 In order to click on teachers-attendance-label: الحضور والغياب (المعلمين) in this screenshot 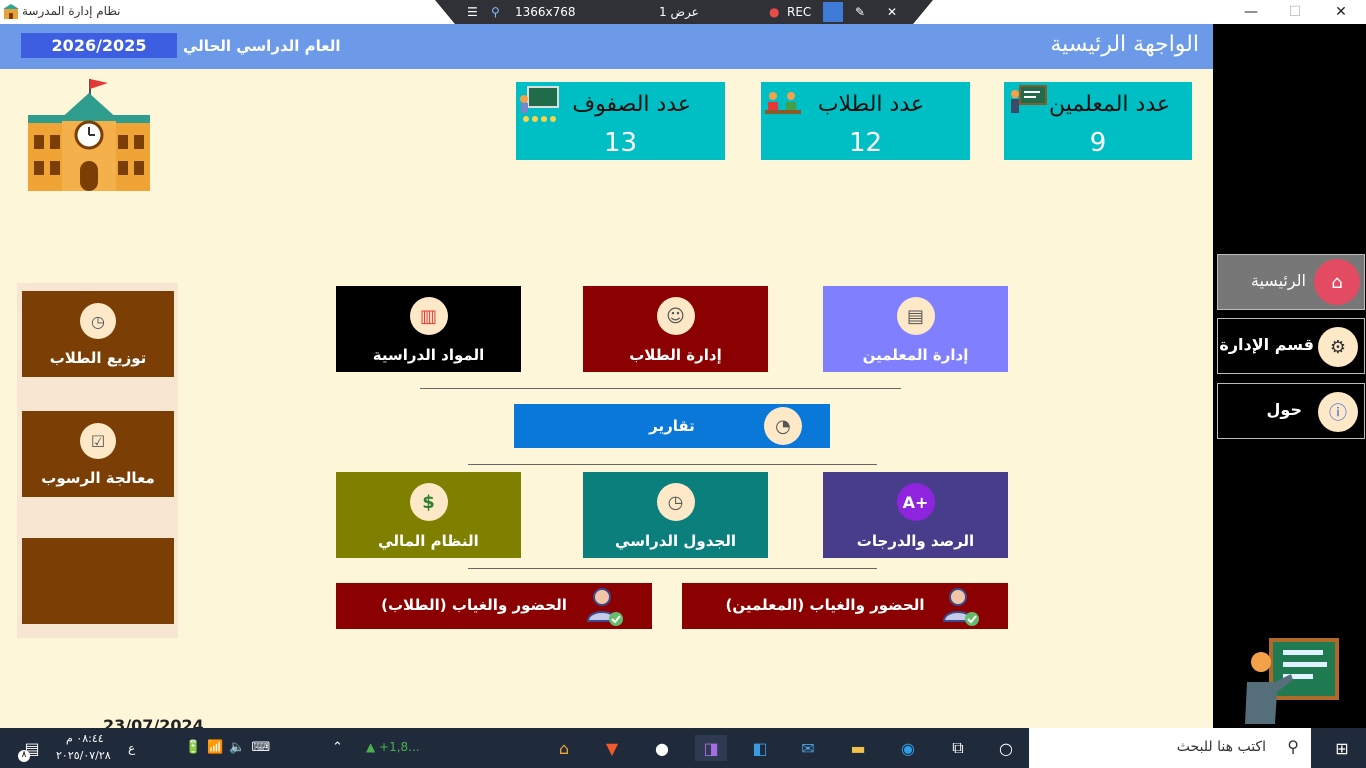, I will do `click(825, 605)`.